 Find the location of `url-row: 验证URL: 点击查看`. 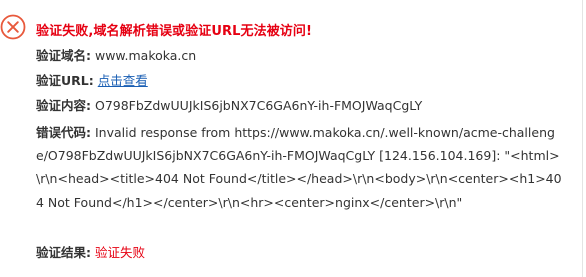

url-row: 验证URL: 点击查看 is located at coordinates (92, 81).